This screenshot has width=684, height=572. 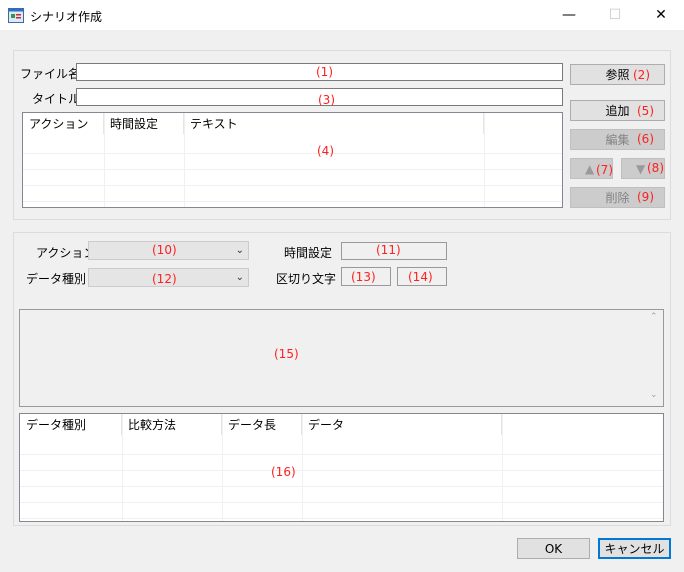 I want to click on annotation-16: (16), so click(x=283, y=472).